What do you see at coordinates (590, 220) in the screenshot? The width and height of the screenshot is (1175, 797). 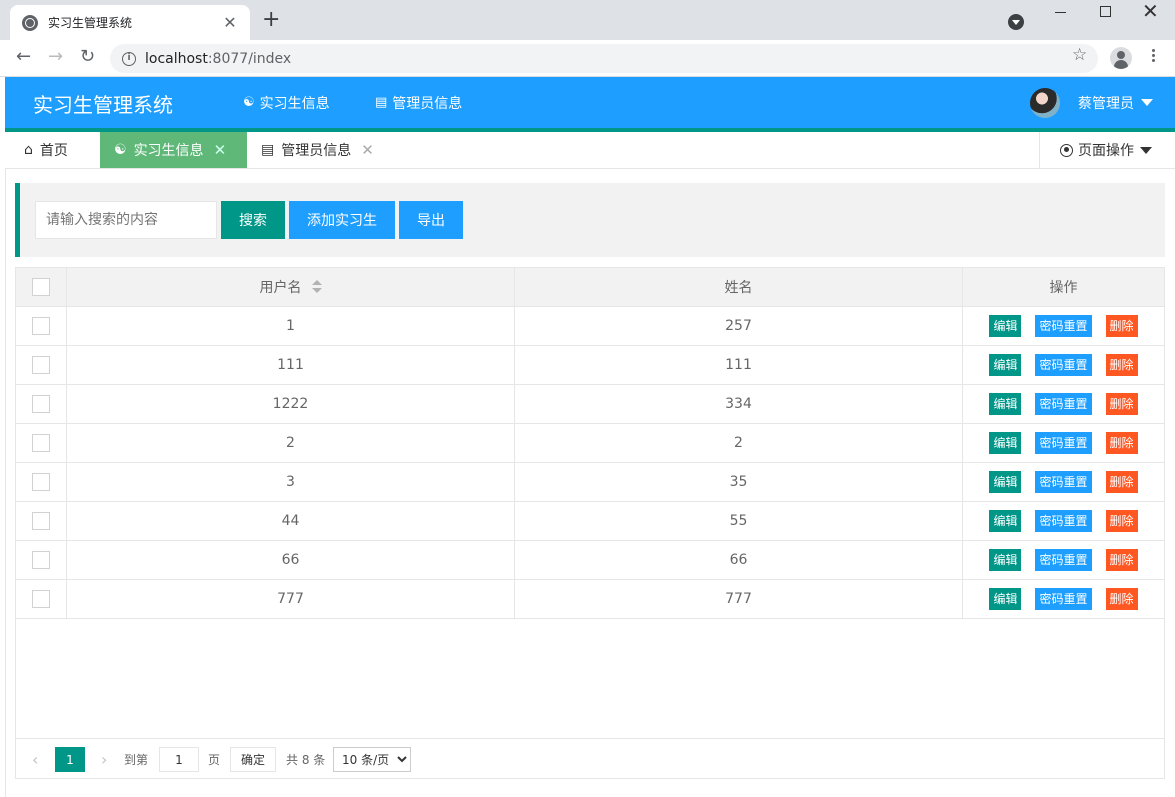 I see `search-toolbar: 搜索 添加实习生 导出` at bounding box center [590, 220].